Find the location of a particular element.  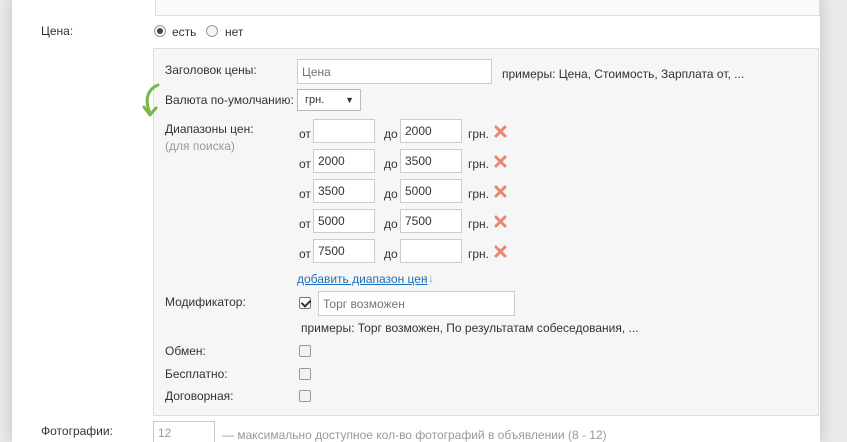

photos-count-input is located at coordinates (184, 431).